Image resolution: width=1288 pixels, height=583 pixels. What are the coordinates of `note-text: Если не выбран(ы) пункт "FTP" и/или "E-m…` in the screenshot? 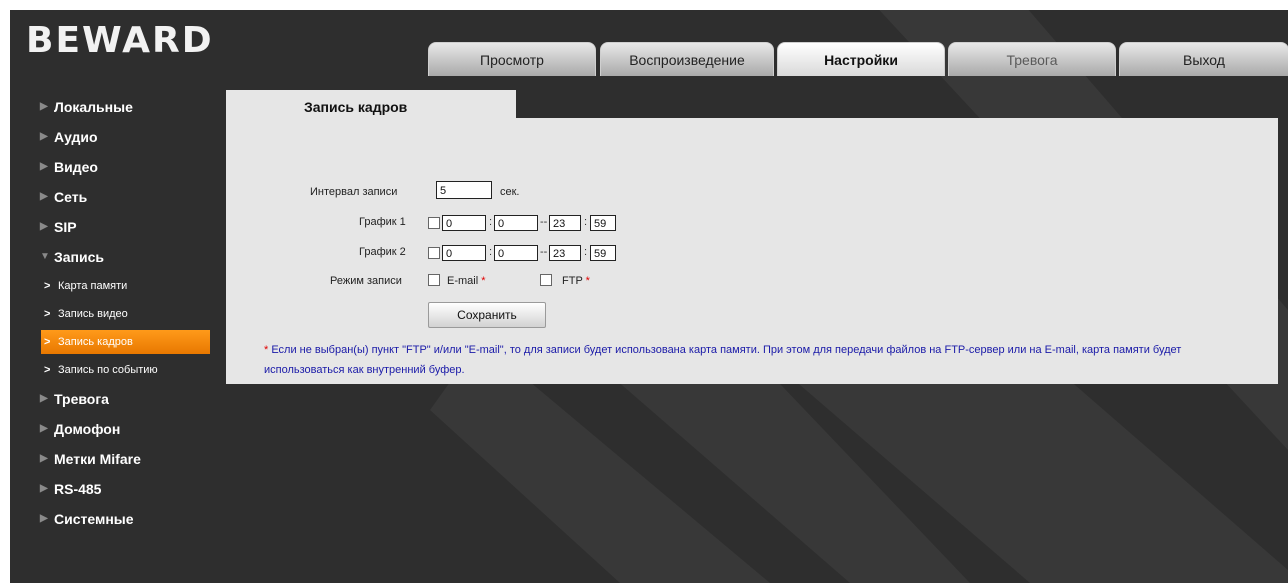 It's located at (723, 360).